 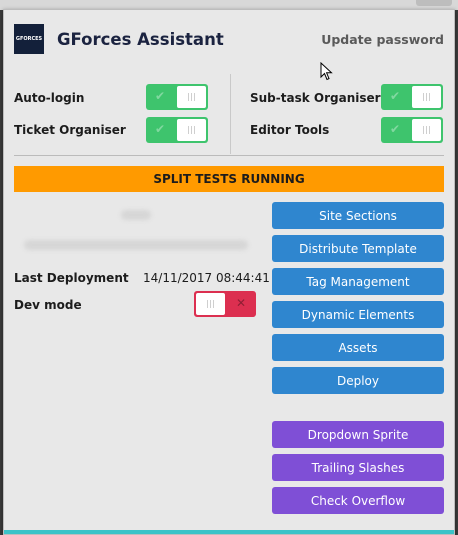 What do you see at coordinates (140, 39) in the screenshot?
I see `app-title: GForces Assistant` at bounding box center [140, 39].